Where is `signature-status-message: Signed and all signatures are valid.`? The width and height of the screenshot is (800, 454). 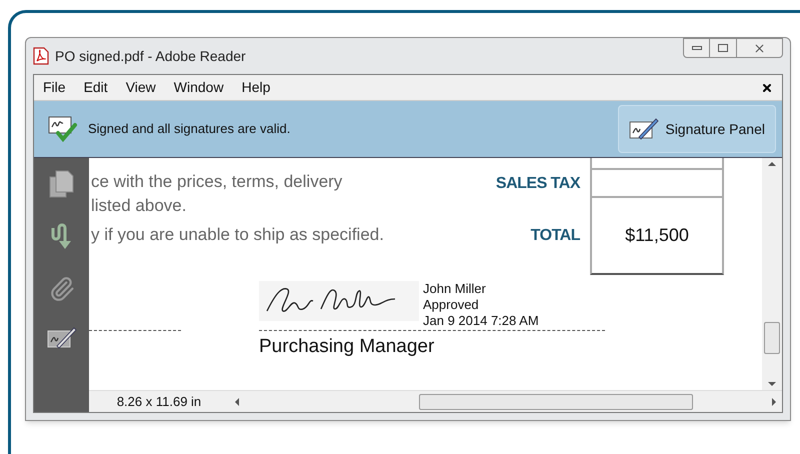 signature-status-message: Signed and all signatures are valid. is located at coordinates (189, 129).